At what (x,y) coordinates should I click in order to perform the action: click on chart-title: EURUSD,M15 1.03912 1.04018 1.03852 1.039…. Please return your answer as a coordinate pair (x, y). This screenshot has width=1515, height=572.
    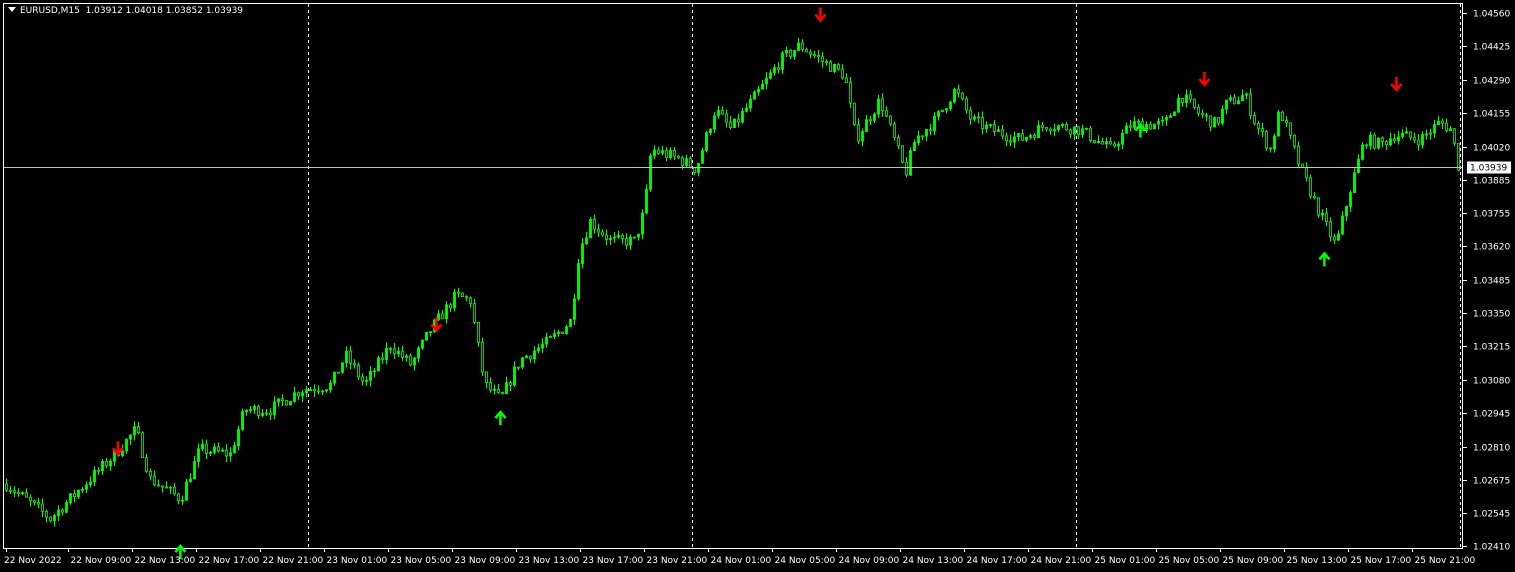
    Looking at the image, I should click on (125, 11).